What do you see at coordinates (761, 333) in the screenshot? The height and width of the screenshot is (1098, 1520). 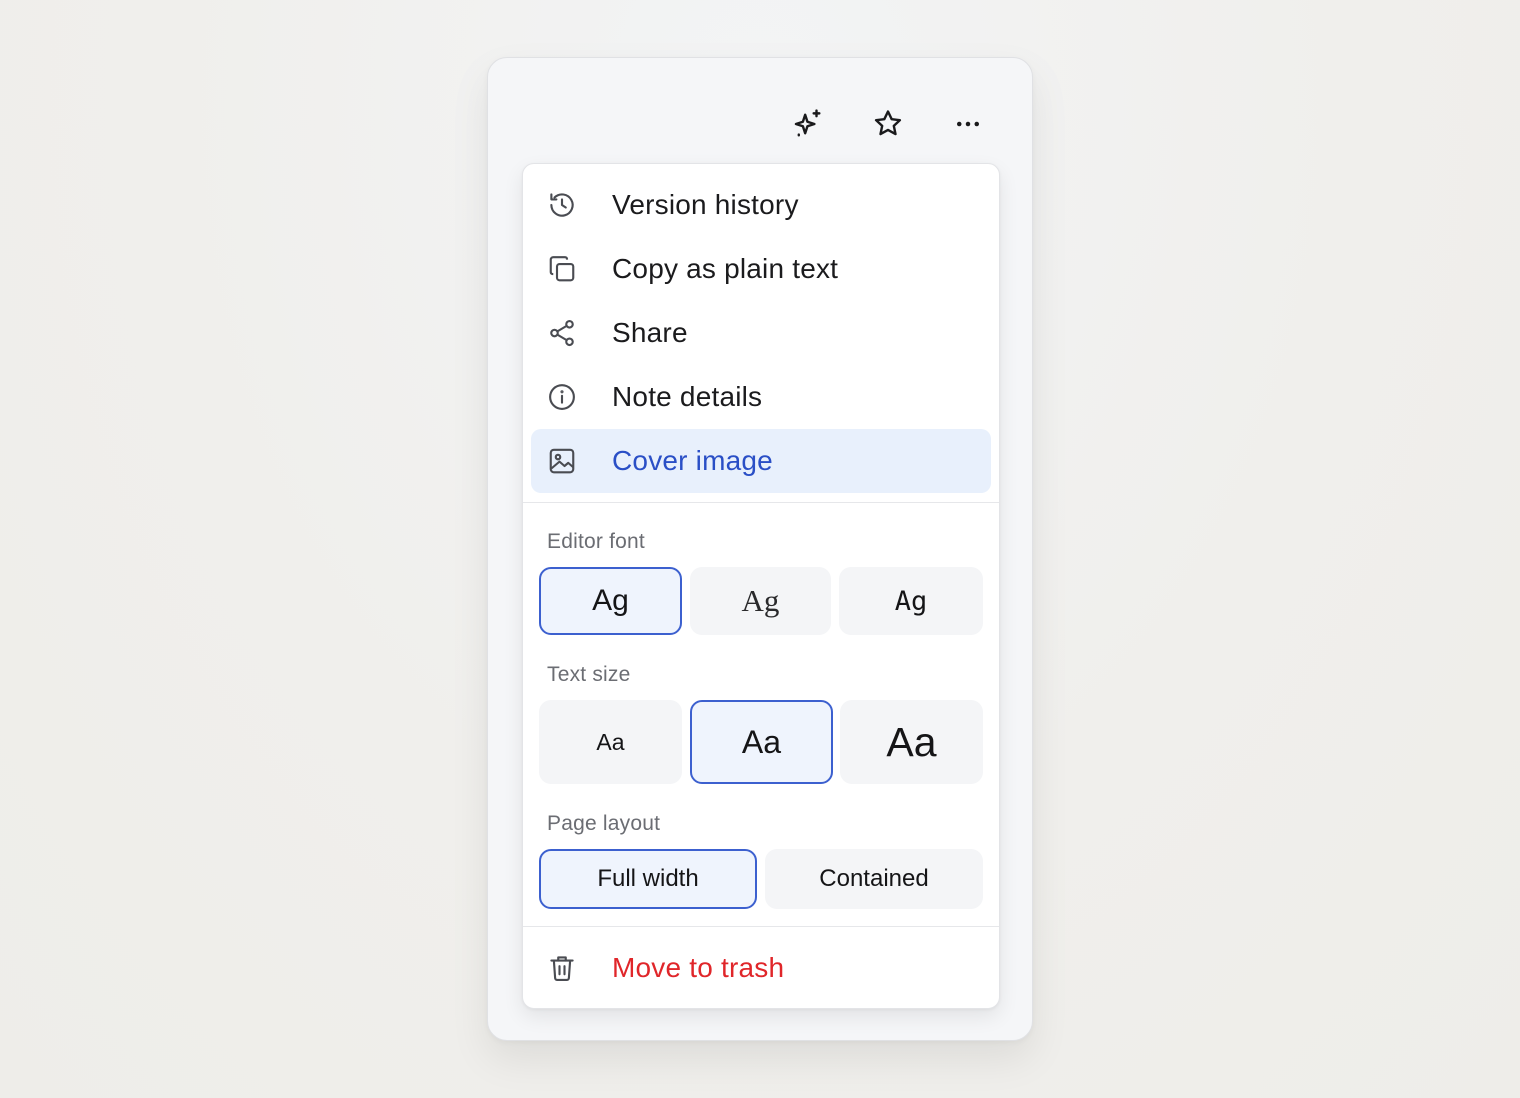 I see `menu-item-share: Share` at bounding box center [761, 333].